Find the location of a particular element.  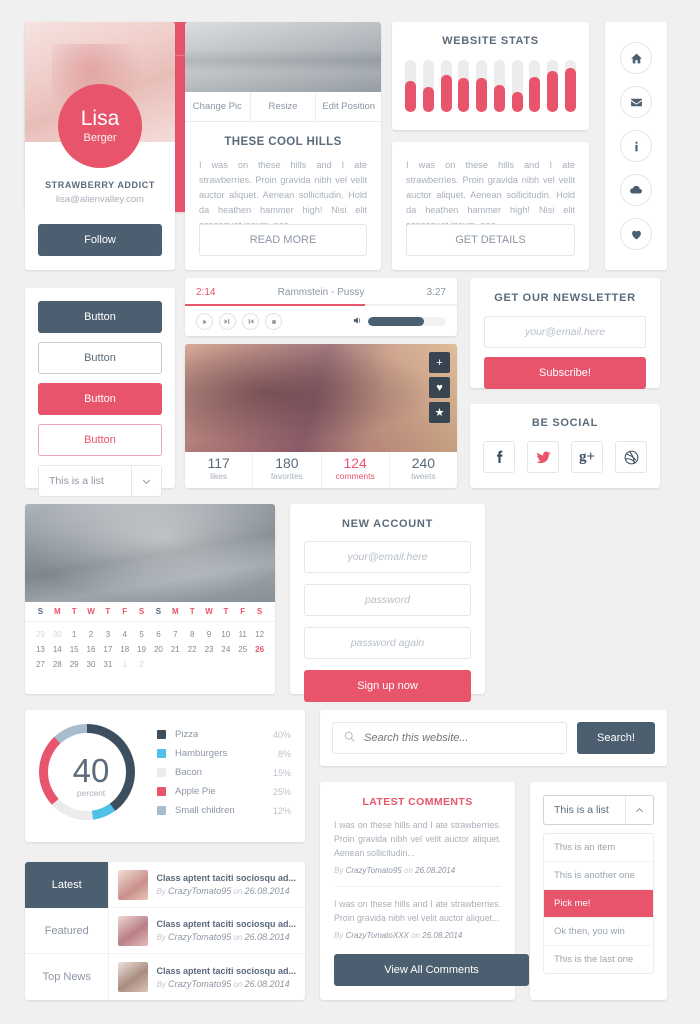

calendar-day-cell: 15 is located at coordinates (74, 649).